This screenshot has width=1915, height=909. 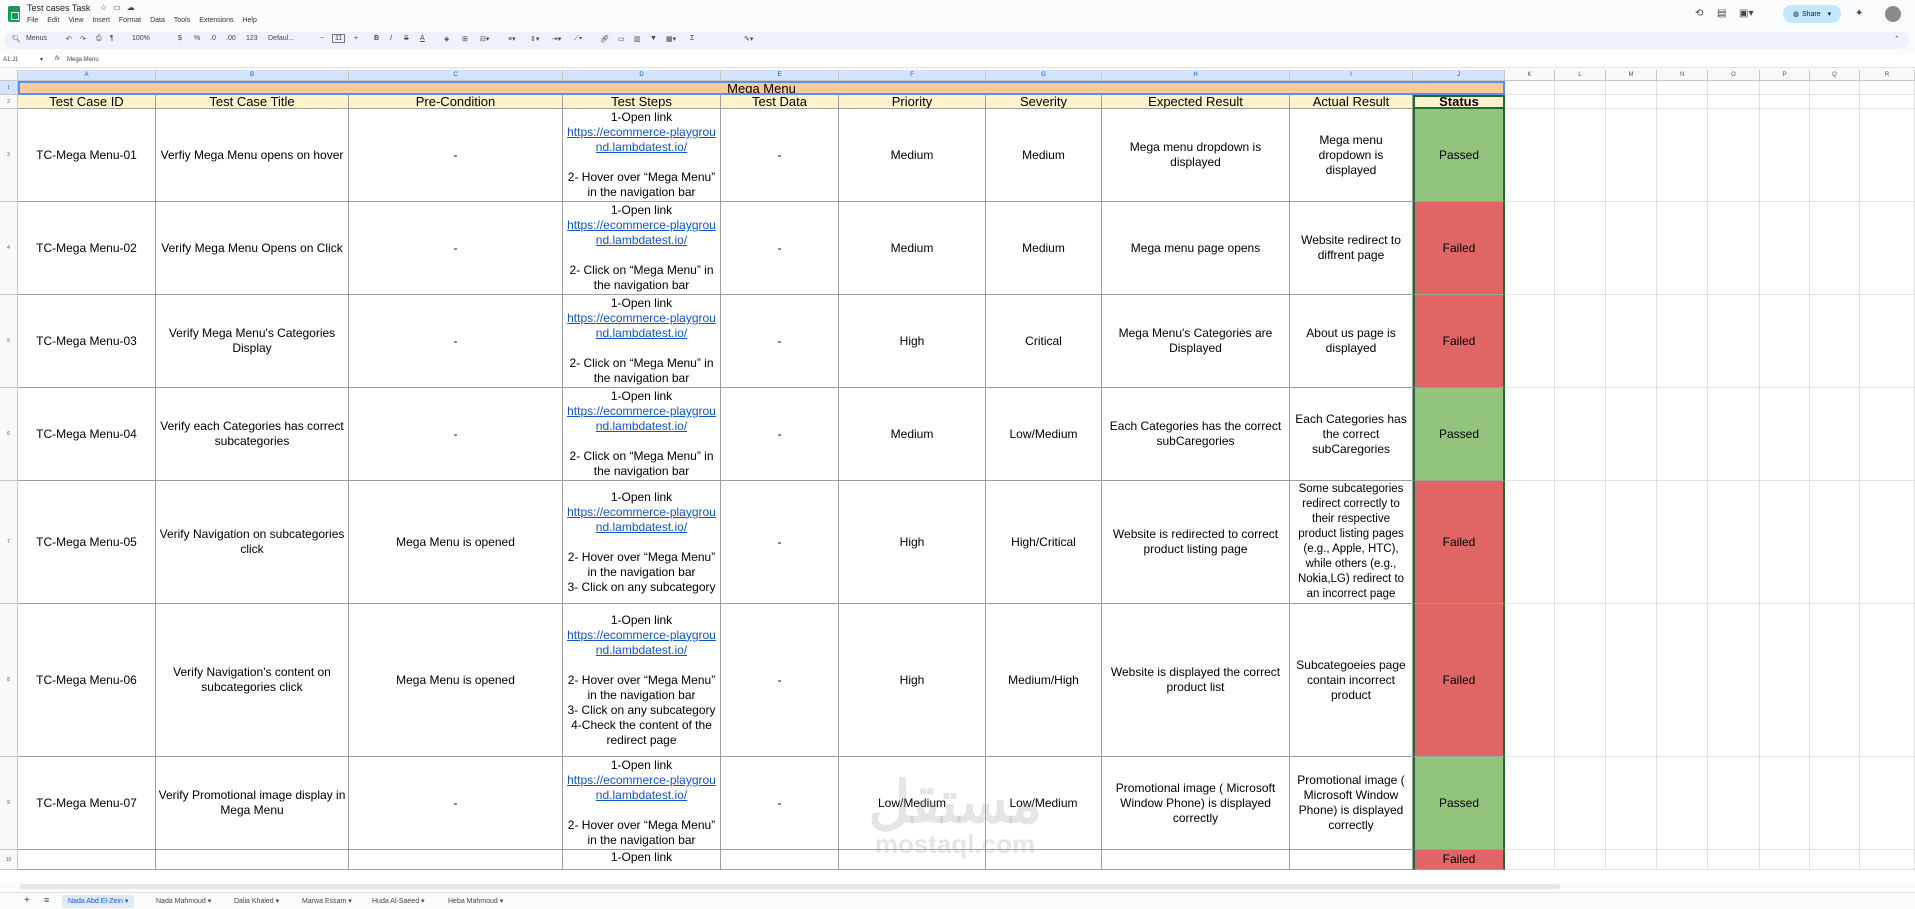 I want to click on strikethrough-button: S, so click(x=406, y=38).